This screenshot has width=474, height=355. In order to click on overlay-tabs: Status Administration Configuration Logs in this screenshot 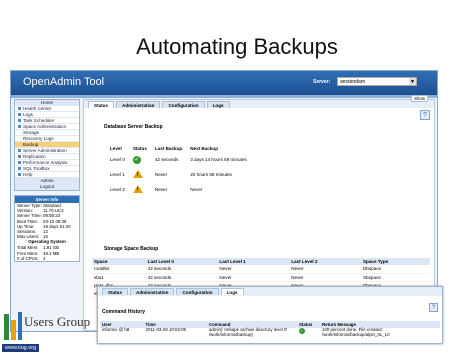, I will do `click(270, 291)`.